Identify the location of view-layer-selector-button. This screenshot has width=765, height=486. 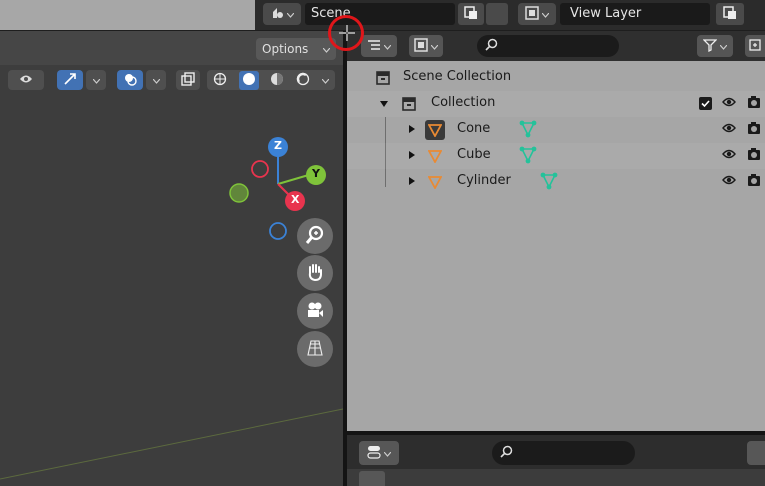
(537, 14).